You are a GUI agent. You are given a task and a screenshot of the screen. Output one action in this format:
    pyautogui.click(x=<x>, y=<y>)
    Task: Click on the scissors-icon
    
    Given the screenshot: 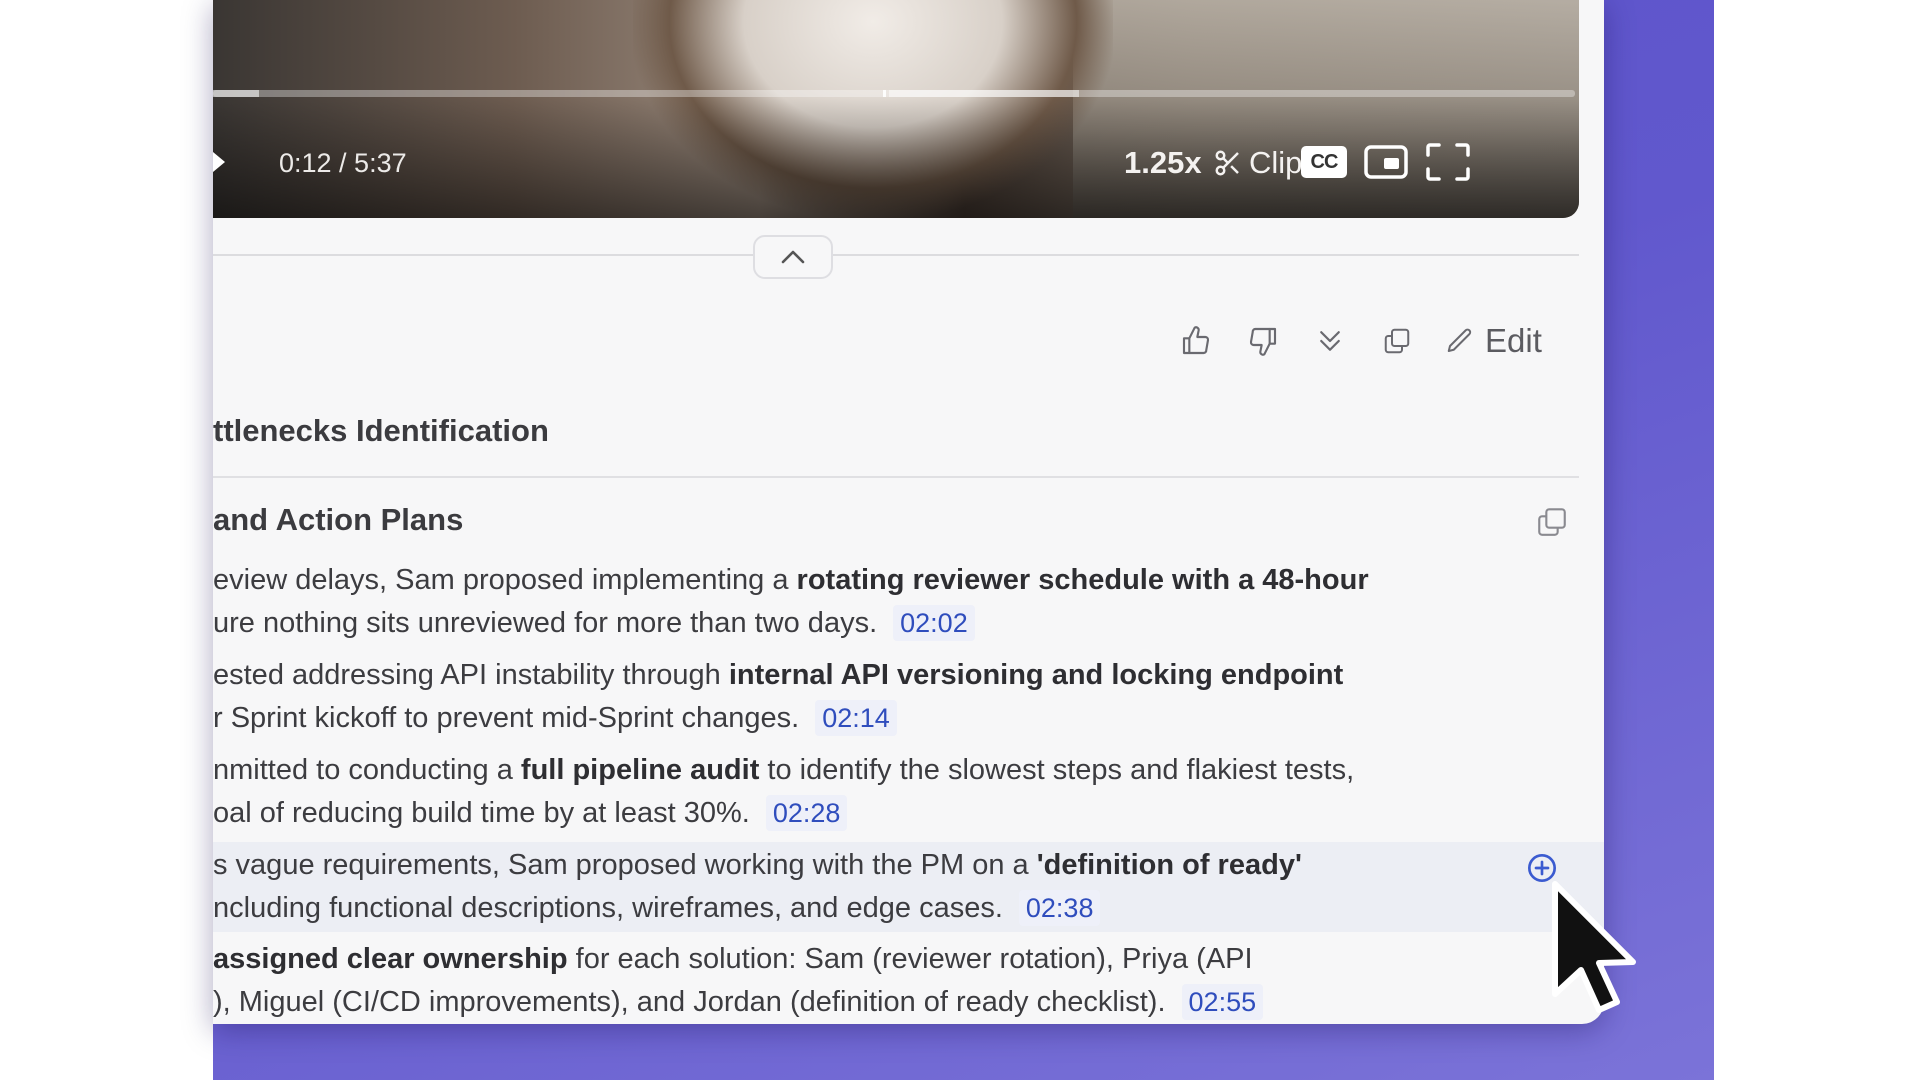 What is the action you would take?
    pyautogui.click(x=1227, y=163)
    